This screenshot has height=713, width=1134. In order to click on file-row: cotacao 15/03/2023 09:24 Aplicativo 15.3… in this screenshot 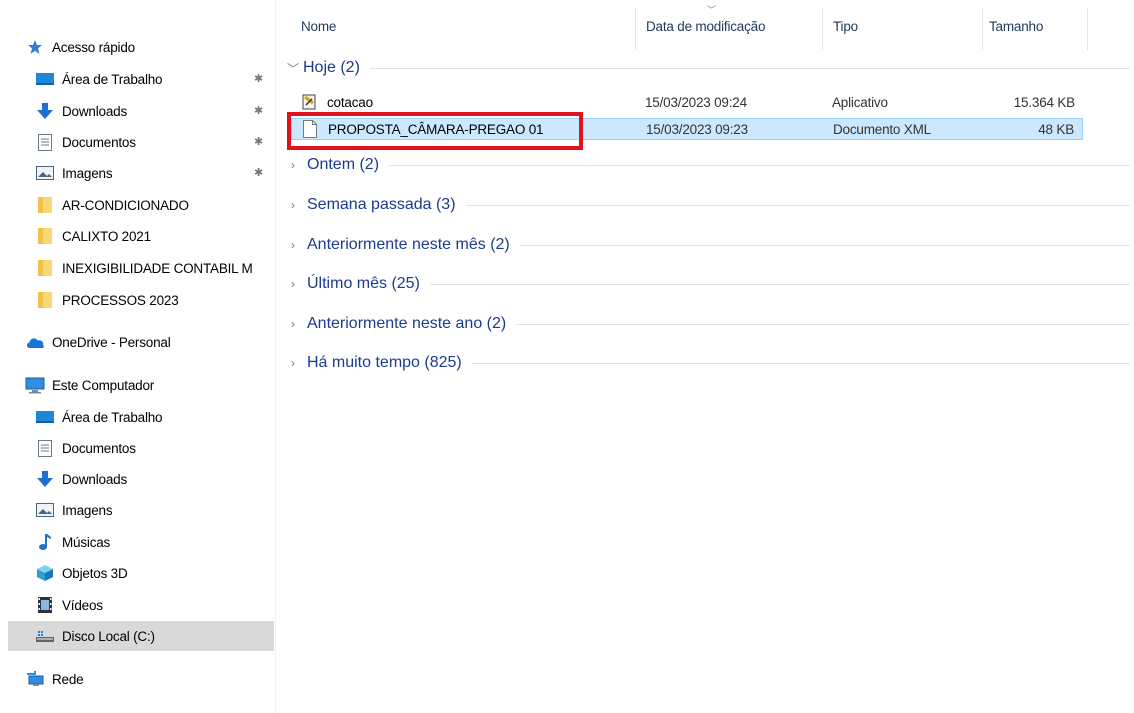, I will do `click(687, 102)`.